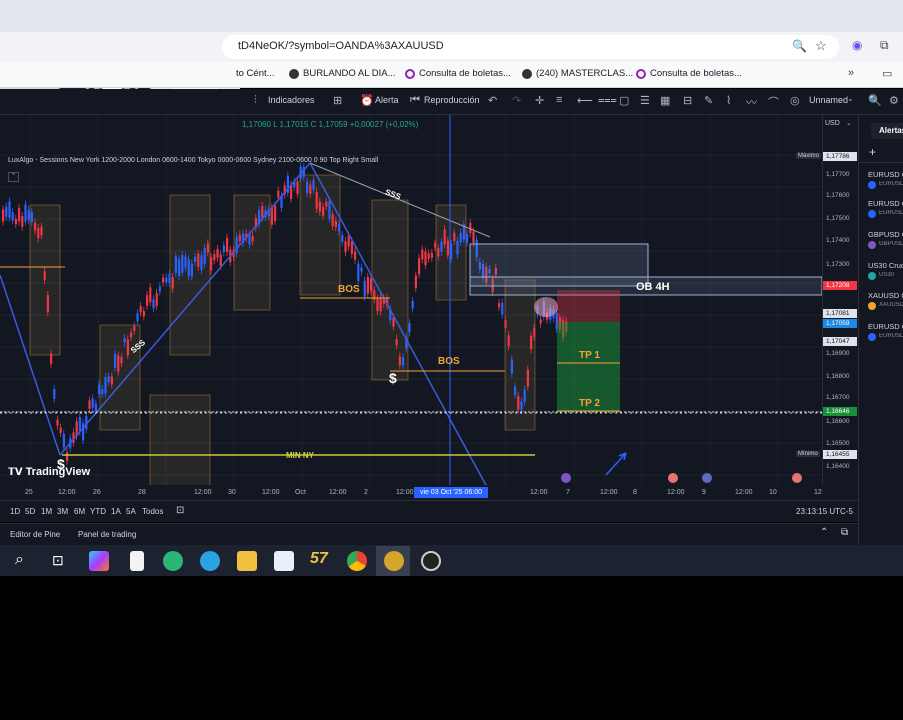 This screenshot has width=903, height=720. What do you see at coordinates (857, 45) in the screenshot?
I see `extension-icon: ◉` at bounding box center [857, 45].